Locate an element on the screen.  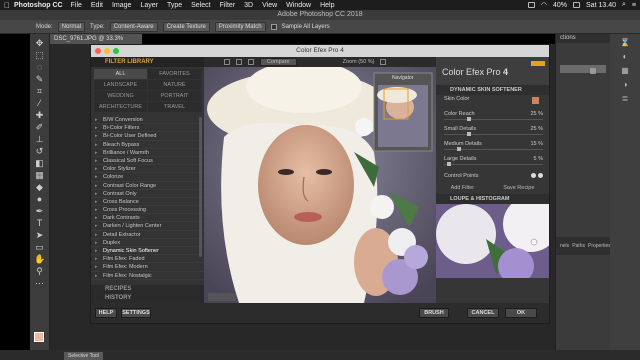
background-icon is located at coordinates (383, 62).